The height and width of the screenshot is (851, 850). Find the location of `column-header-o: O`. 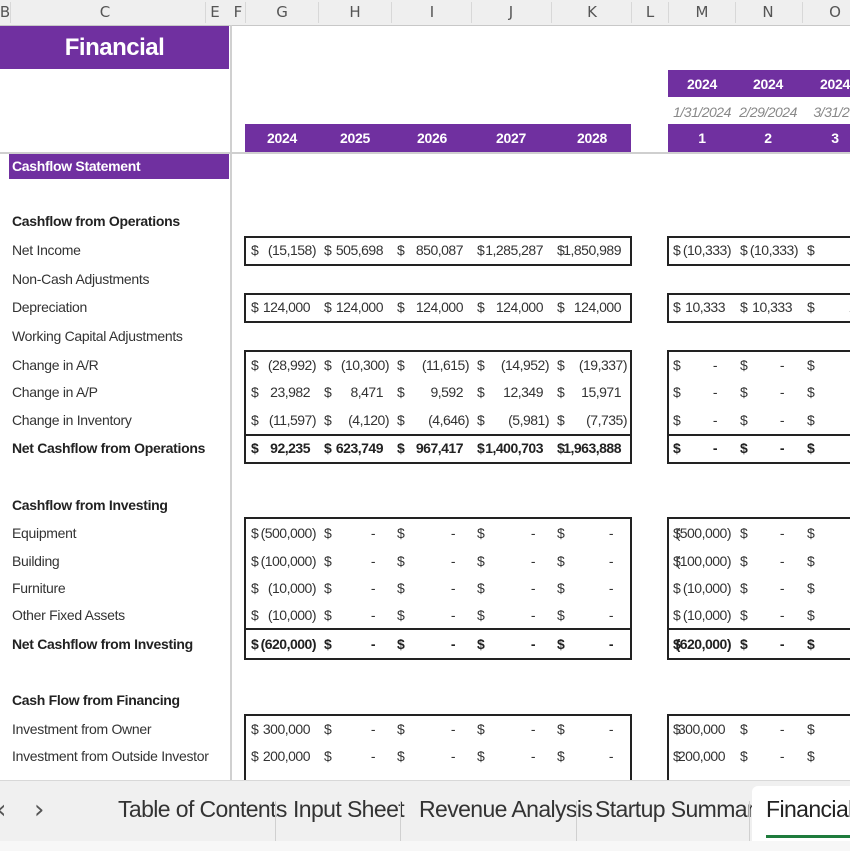

column-header-o: O is located at coordinates (835, 12).